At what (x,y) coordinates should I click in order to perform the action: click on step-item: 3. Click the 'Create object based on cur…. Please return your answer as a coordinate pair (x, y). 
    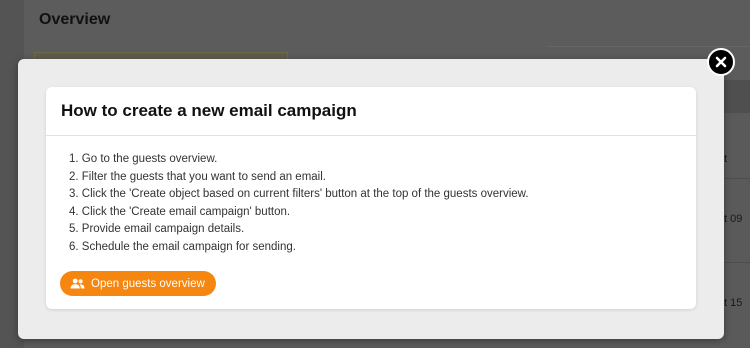
    Looking at the image, I should click on (299, 194).